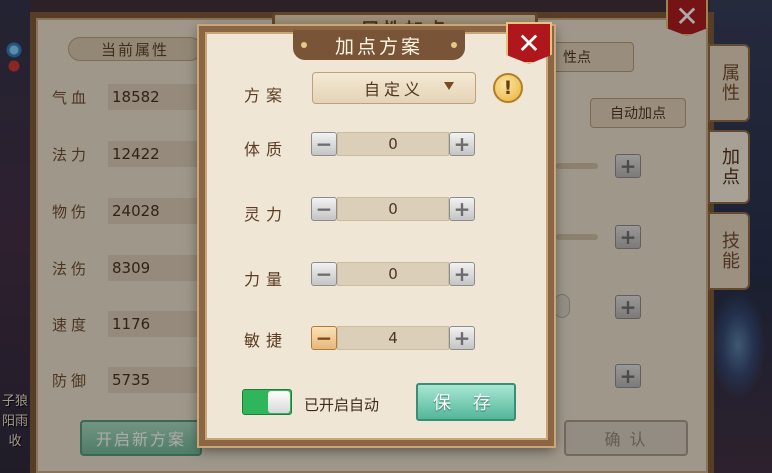 Image resolution: width=772 pixels, height=473 pixels. What do you see at coordinates (449, 86) in the screenshot?
I see `dropdown-arrow-icon` at bounding box center [449, 86].